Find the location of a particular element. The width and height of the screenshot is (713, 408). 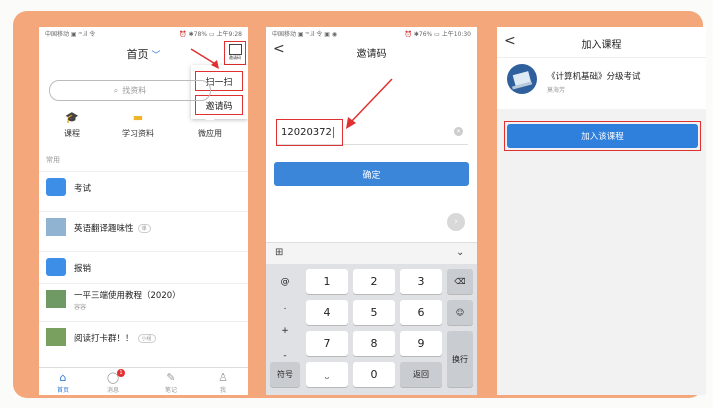

invite-code-input: 12020372 is located at coordinates (309, 132).